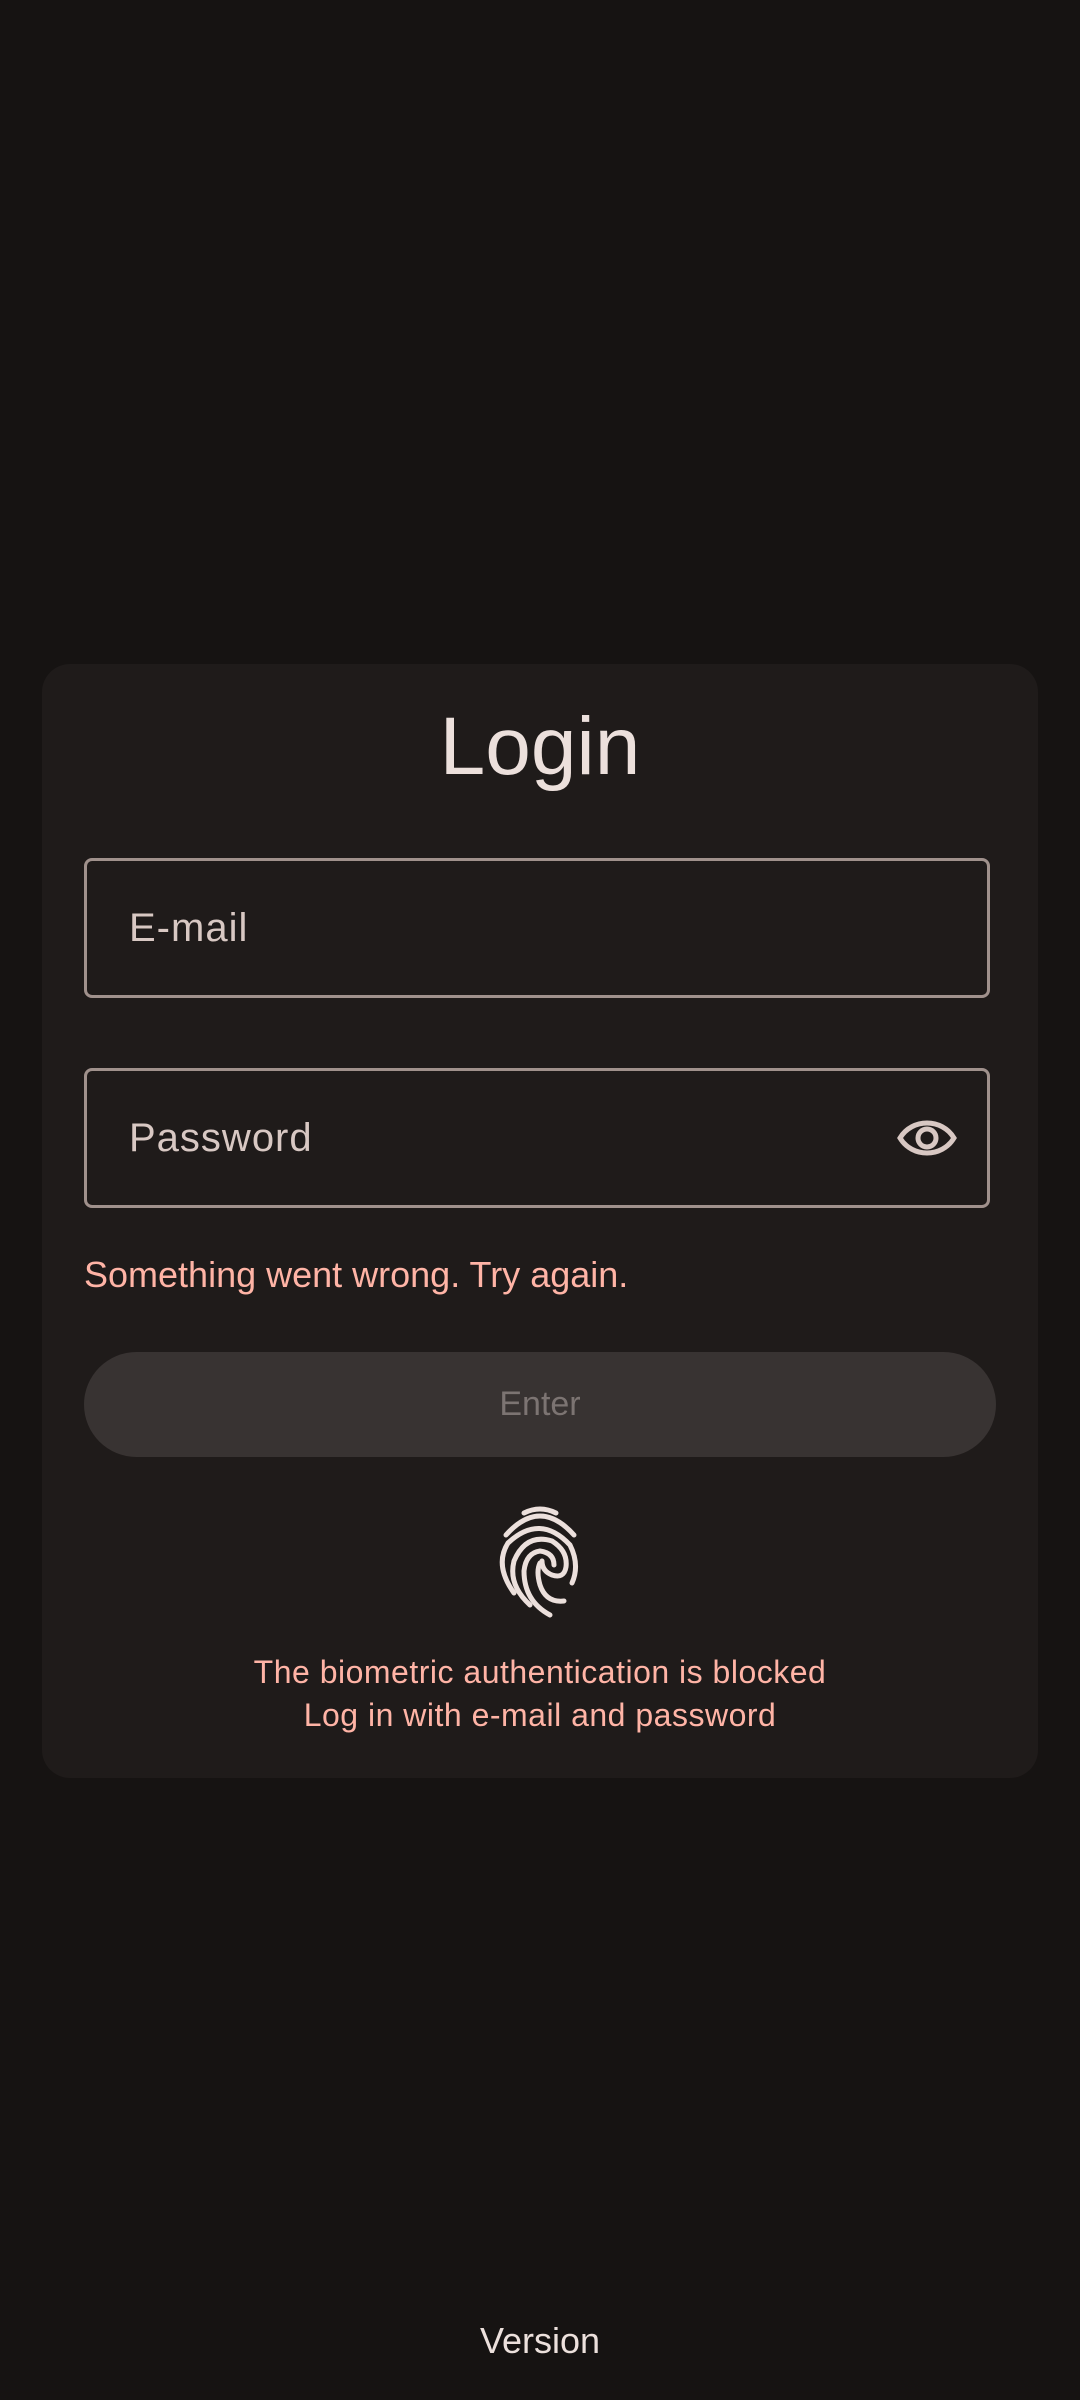  Describe the element at coordinates (221, 1138) in the screenshot. I see `password-placeholder: Password` at that location.